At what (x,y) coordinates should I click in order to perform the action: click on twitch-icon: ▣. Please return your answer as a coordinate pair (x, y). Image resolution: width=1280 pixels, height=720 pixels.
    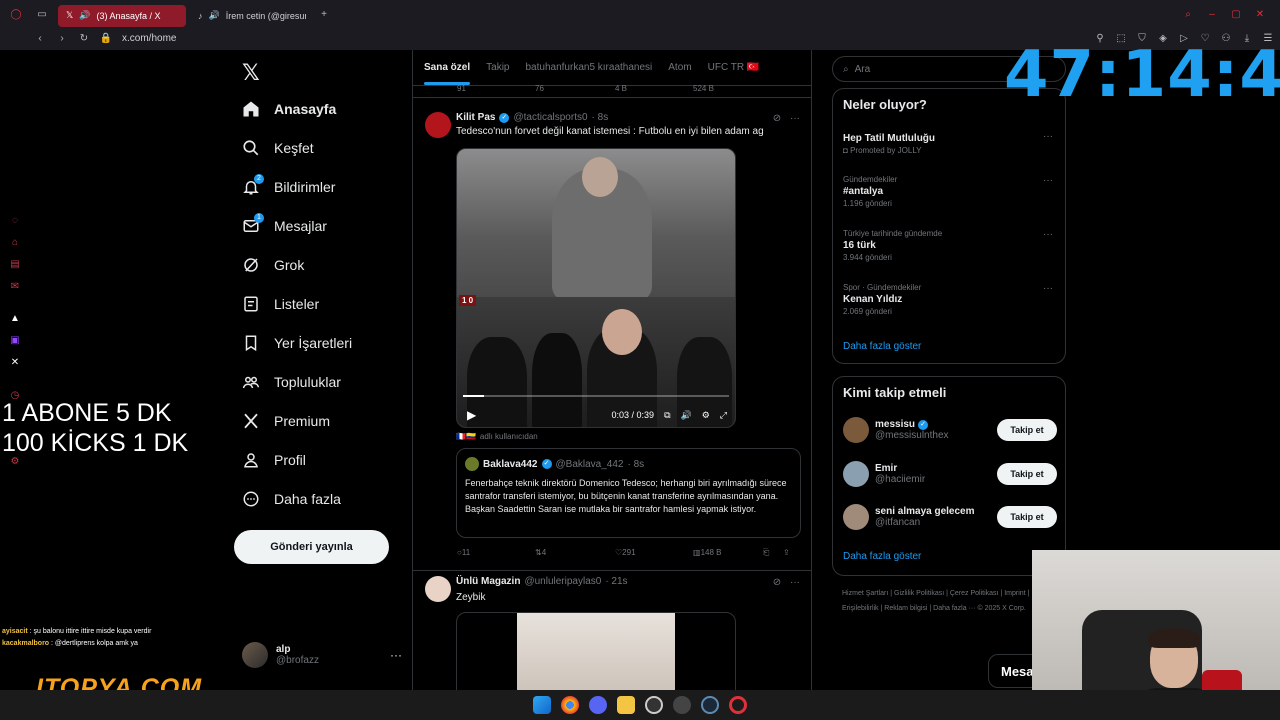
    Looking at the image, I should click on (15, 341).